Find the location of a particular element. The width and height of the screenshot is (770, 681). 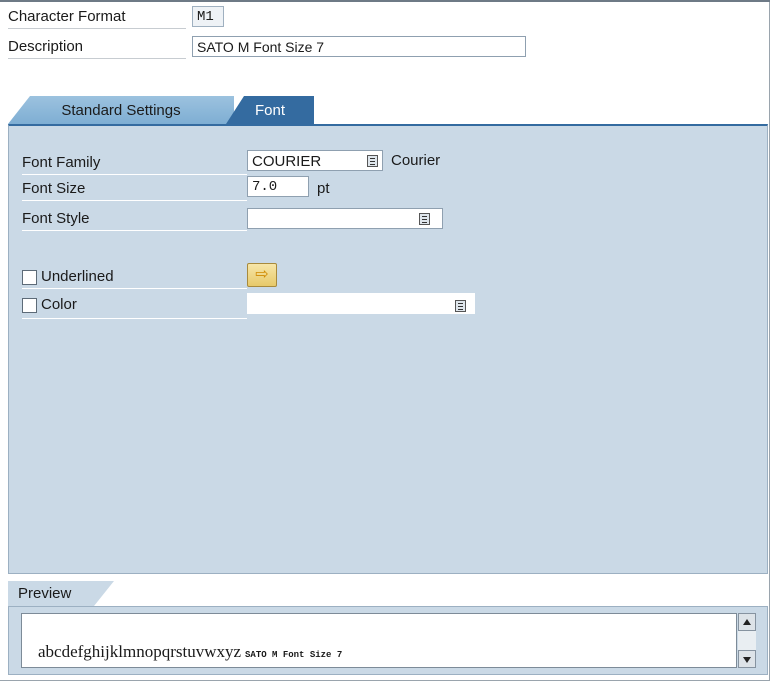

description-field: SATO M Font Size 7 is located at coordinates (359, 46).